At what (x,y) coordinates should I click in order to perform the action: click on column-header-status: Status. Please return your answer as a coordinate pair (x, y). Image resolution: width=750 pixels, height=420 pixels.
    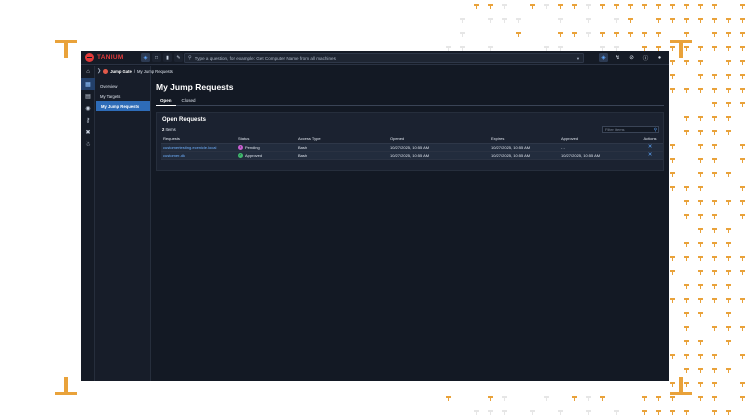
    Looking at the image, I should click on (266, 139).